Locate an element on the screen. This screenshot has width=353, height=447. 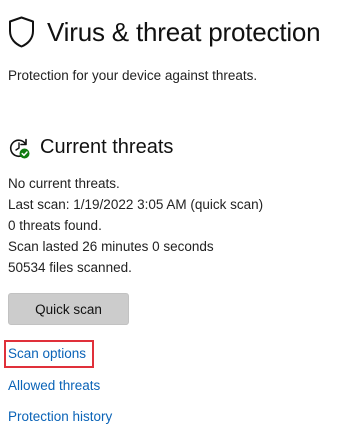
status-no-threats: No current threats. is located at coordinates (64, 183).